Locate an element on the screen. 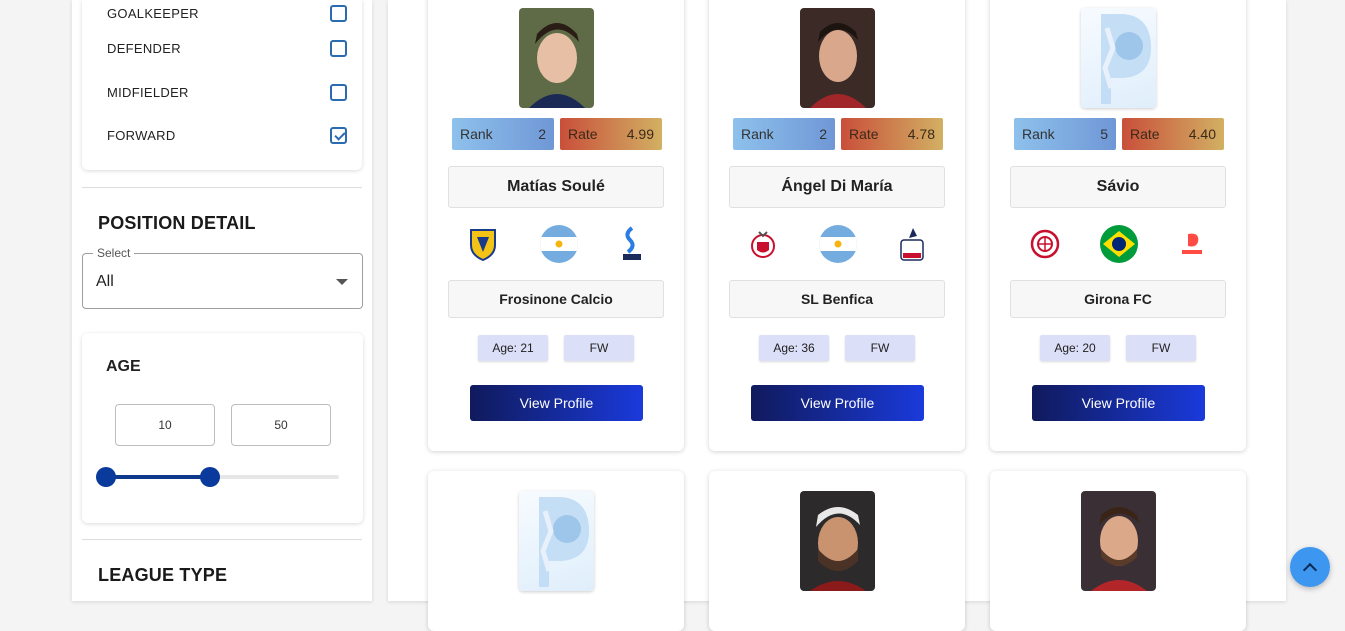 The image size is (1345, 631). position-option-forward: FORWARD is located at coordinates (227, 135).